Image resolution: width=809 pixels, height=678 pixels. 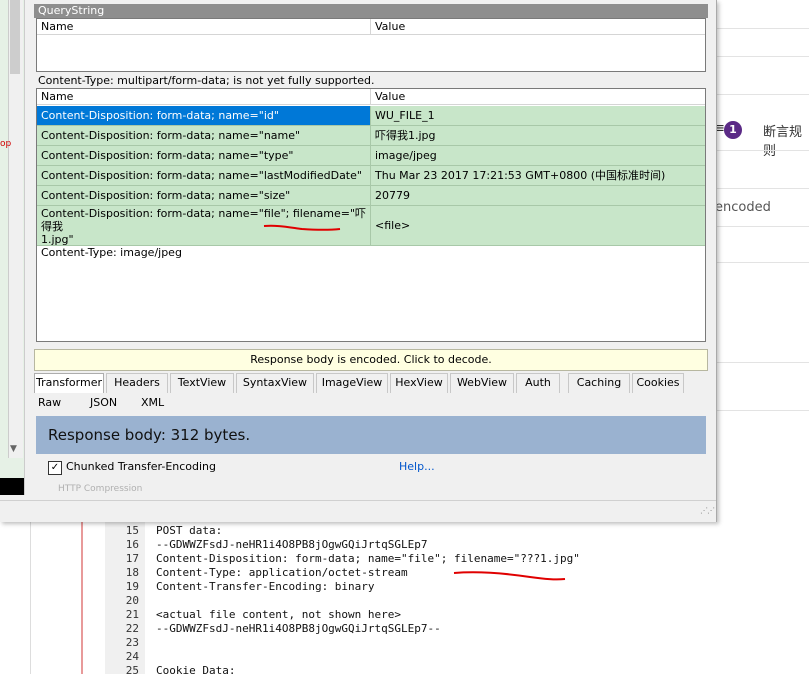 I want to click on row-value: 20779, so click(x=392, y=195).